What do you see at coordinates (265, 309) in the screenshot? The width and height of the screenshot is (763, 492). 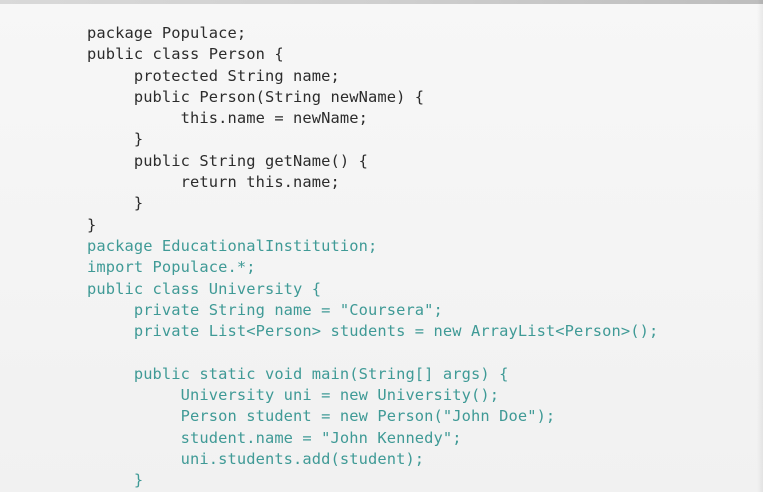 I see `code-line: private String name = "Coursera";` at bounding box center [265, 309].